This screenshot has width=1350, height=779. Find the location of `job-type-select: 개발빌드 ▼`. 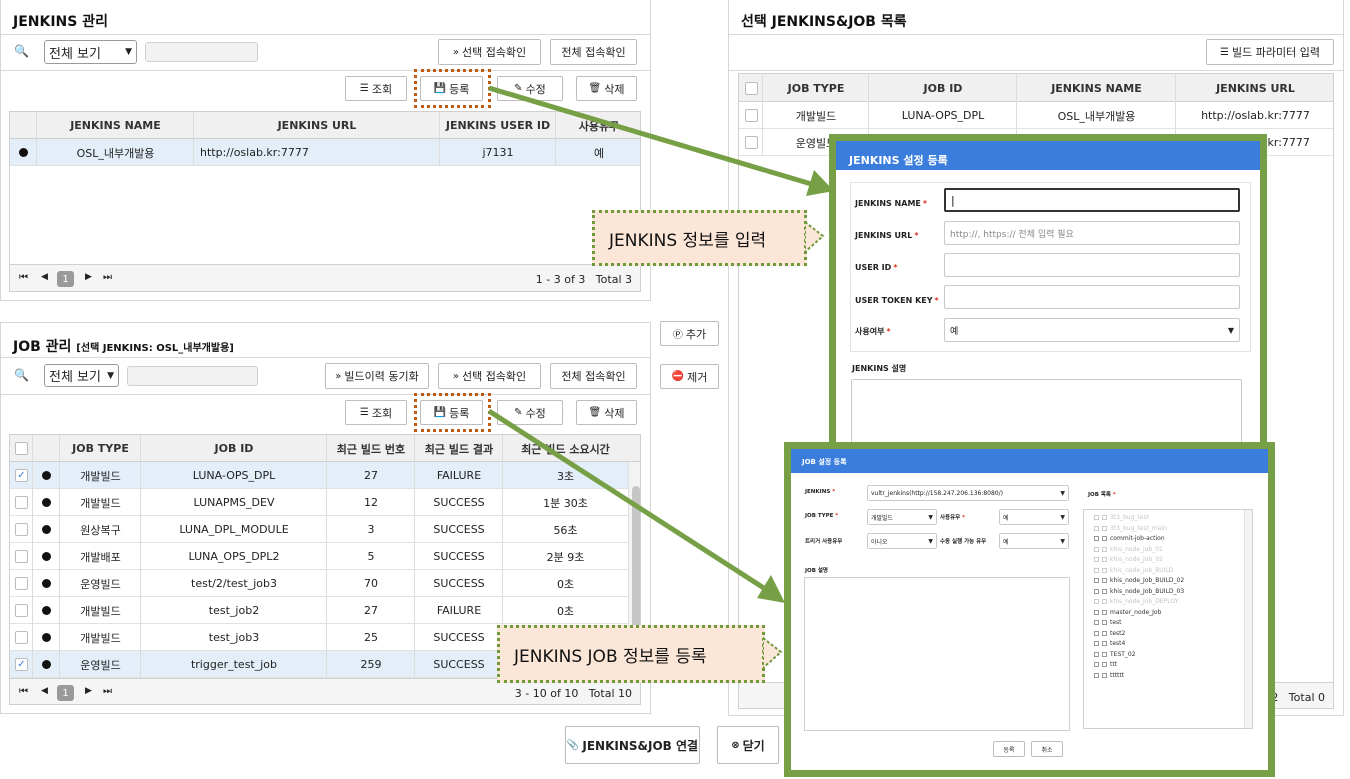

job-type-select: 개발빌드 ▼ is located at coordinates (902, 517).